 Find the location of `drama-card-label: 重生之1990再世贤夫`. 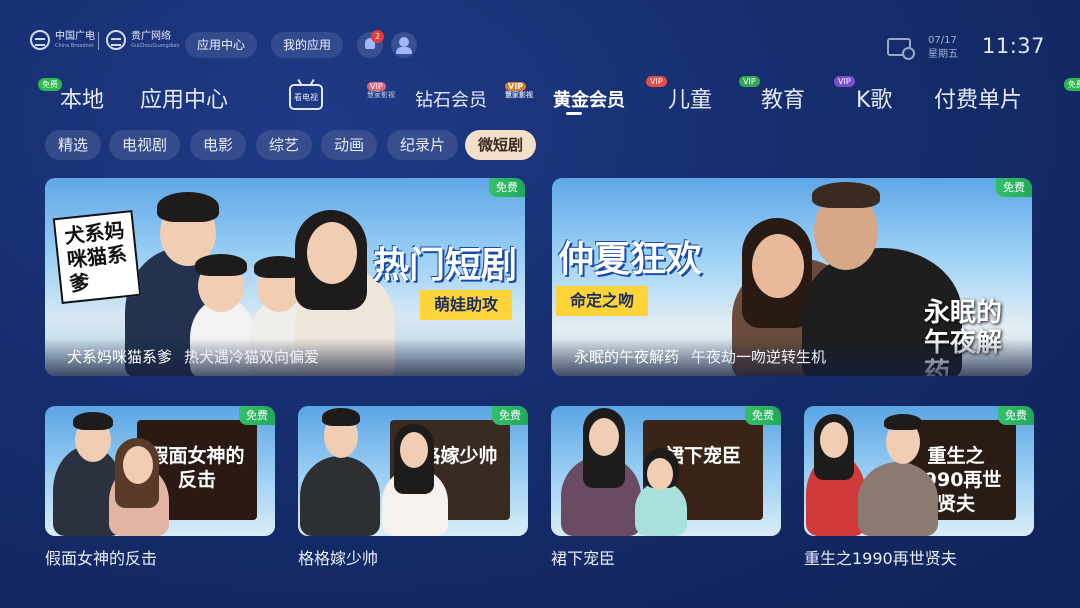

drama-card-label: 重生之1990再世贤夫 is located at coordinates (880, 557).